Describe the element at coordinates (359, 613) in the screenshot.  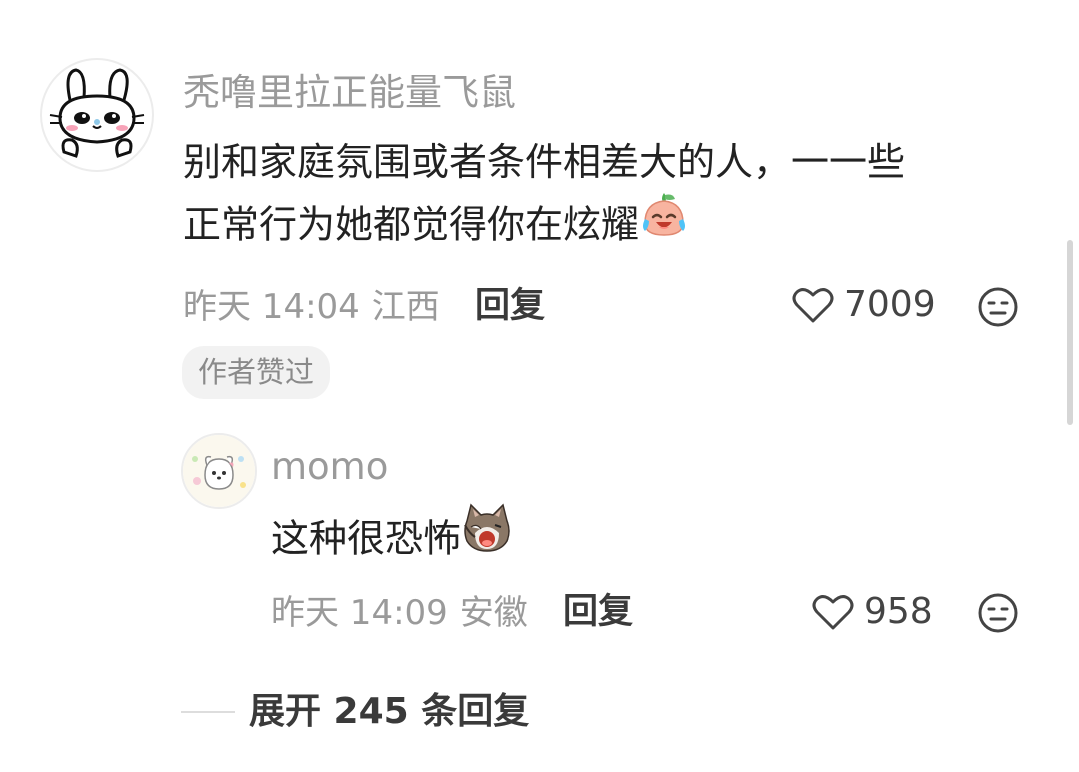
I see `reply-time: 昨天 14:09` at that location.